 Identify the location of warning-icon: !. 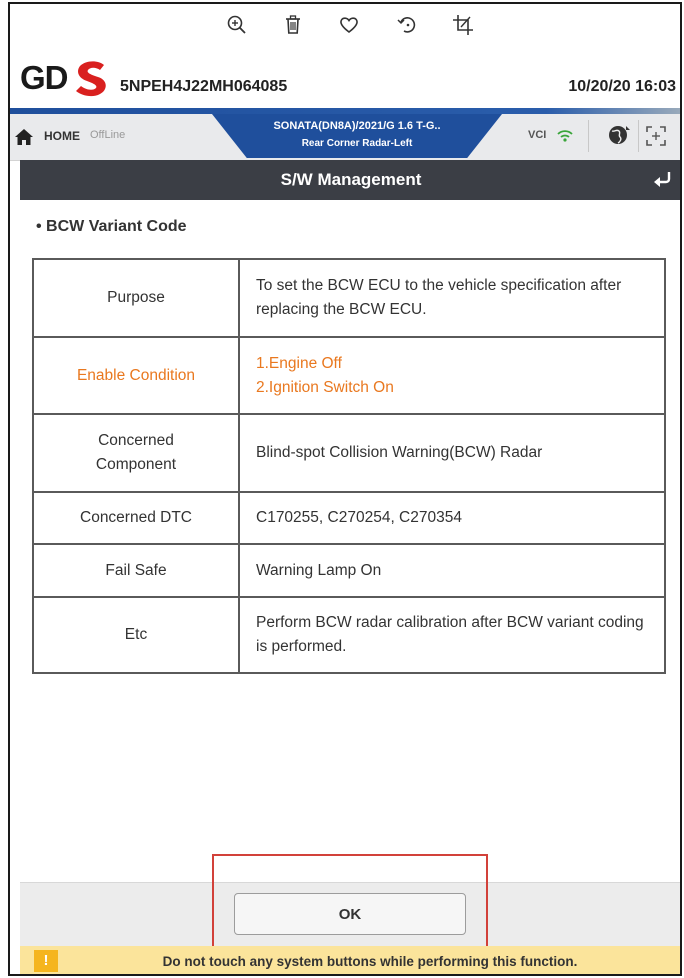
(46, 961).